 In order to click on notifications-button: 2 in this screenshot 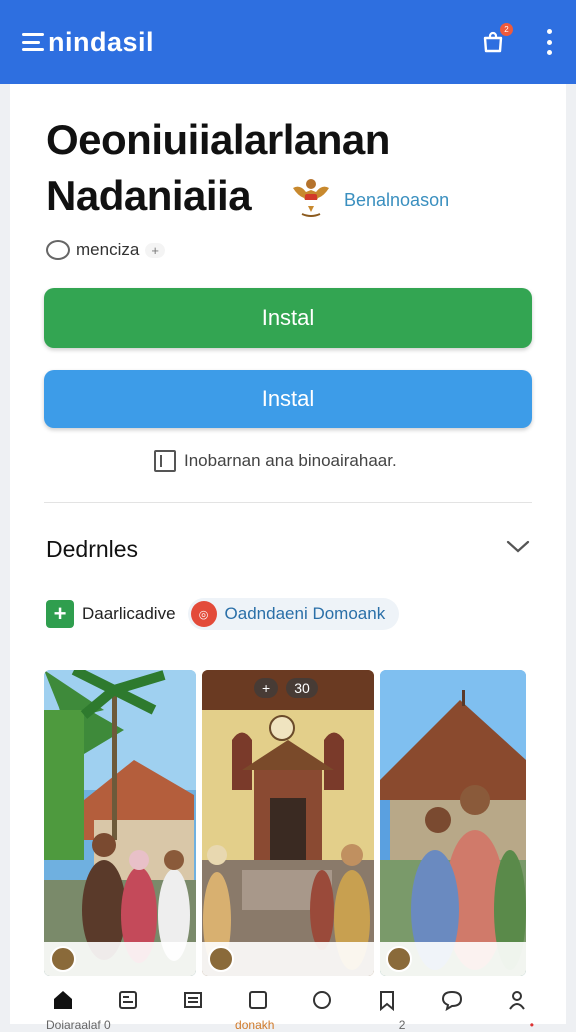, I will do `click(496, 39)`.